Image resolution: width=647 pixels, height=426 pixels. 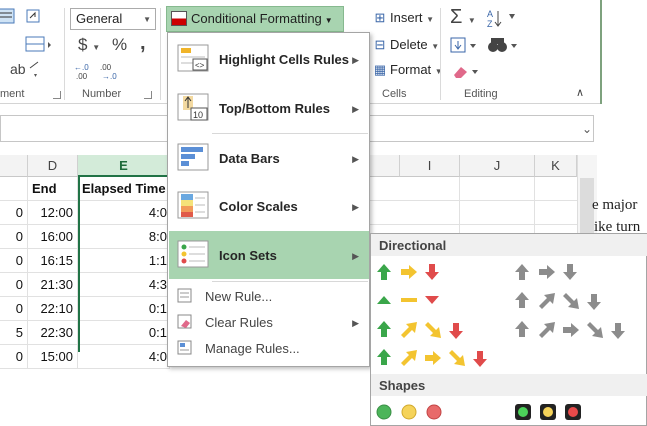 I want to click on insert-button: ⊞ Insert ▼, so click(x=403, y=18).